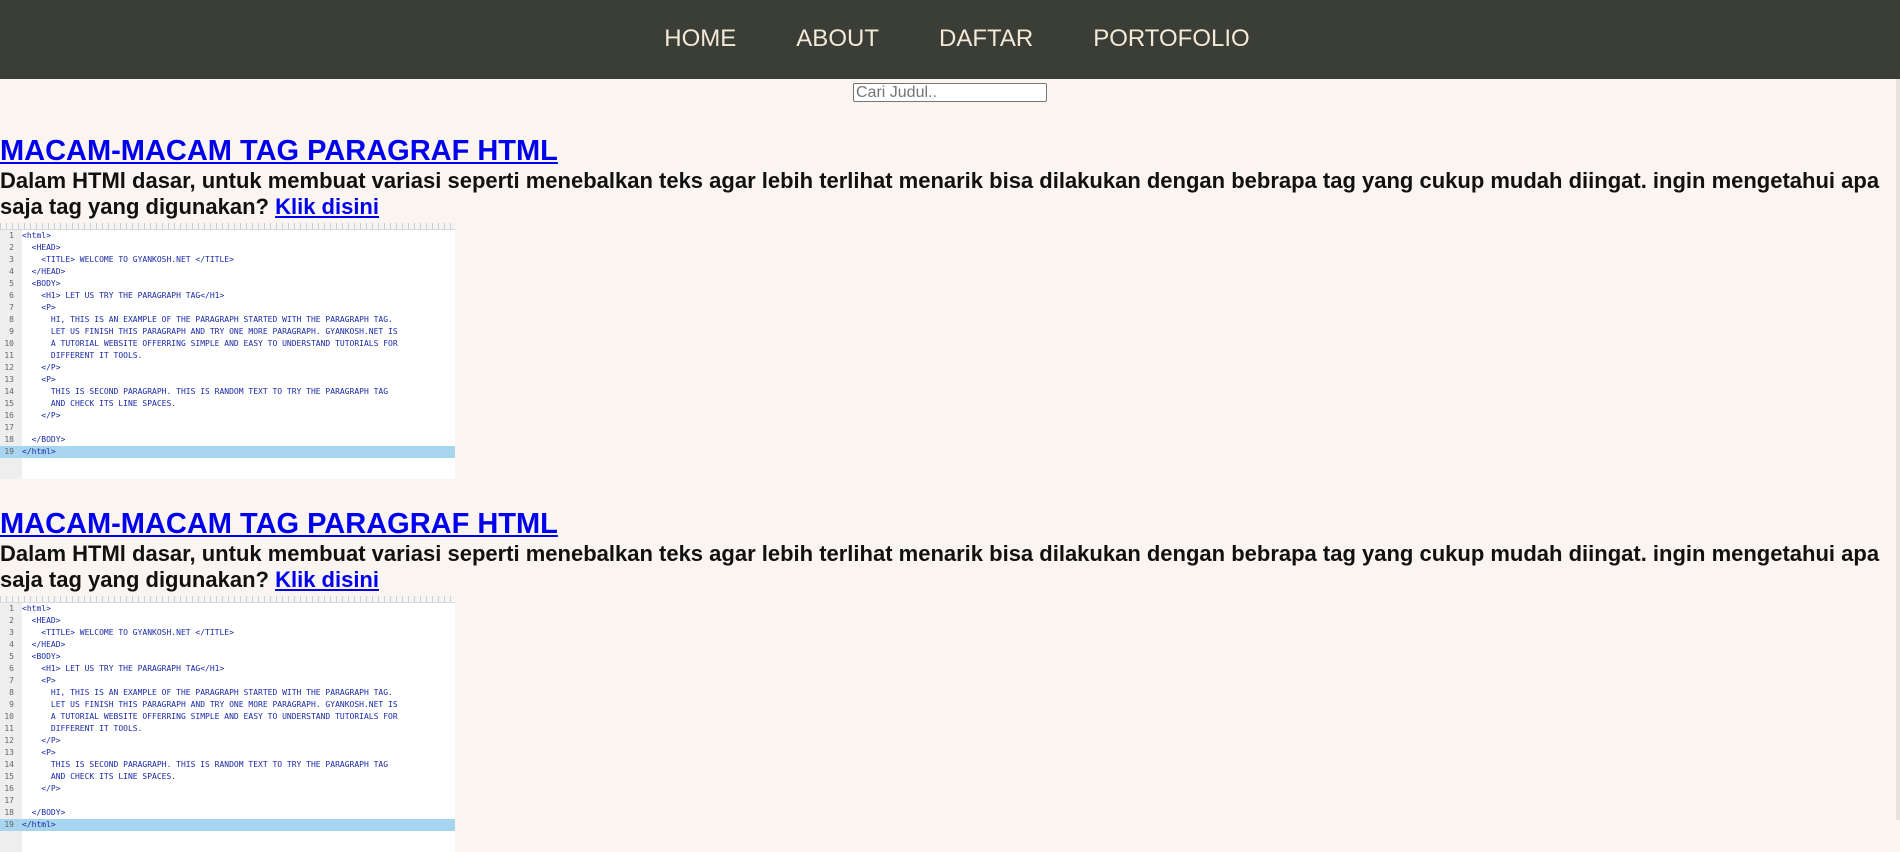 The image size is (1900, 852). Describe the element at coordinates (39, 752) in the screenshot. I see `code-line-text: <P>` at that location.